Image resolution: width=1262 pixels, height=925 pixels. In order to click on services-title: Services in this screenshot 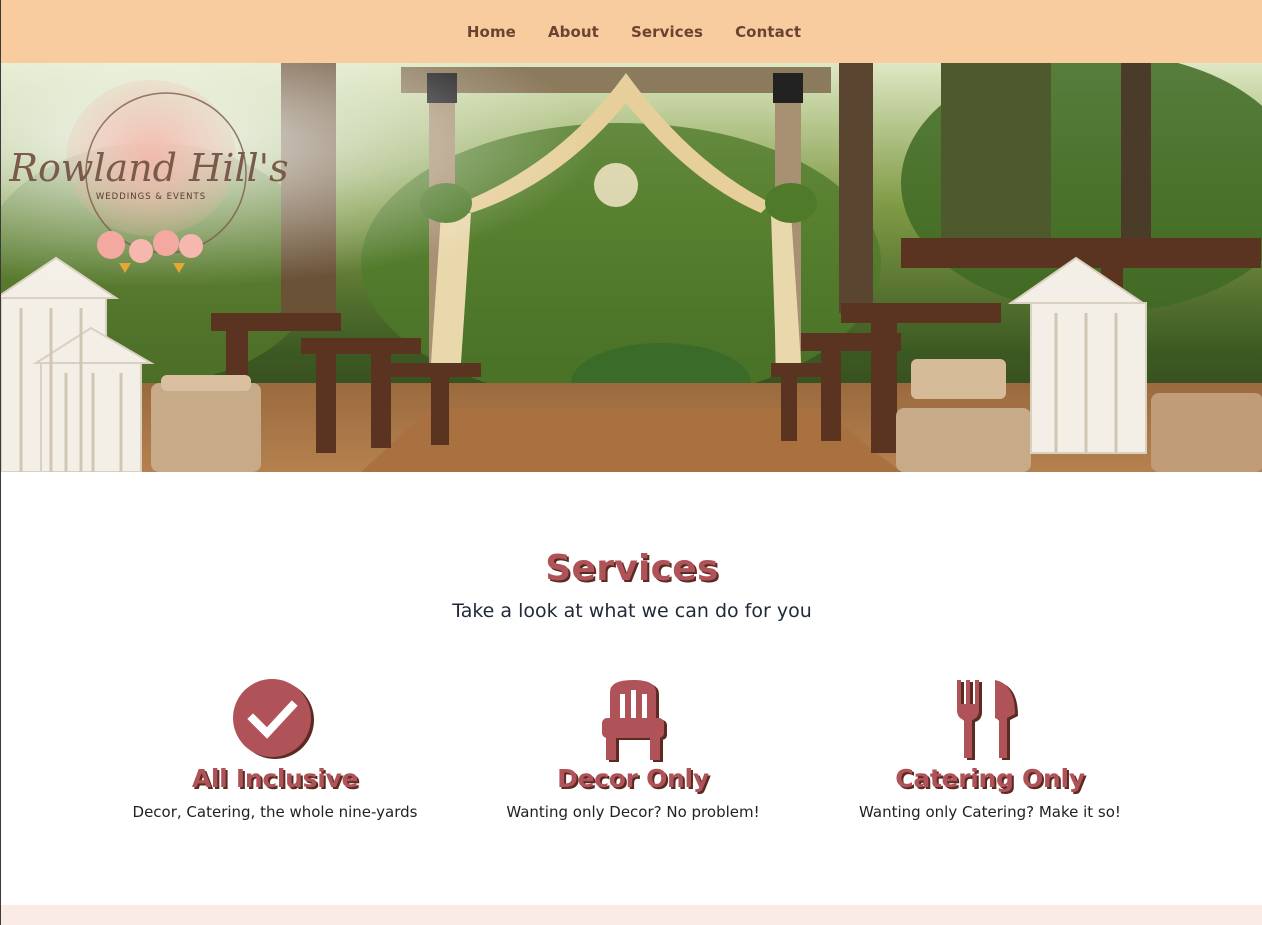, I will do `click(632, 568)`.